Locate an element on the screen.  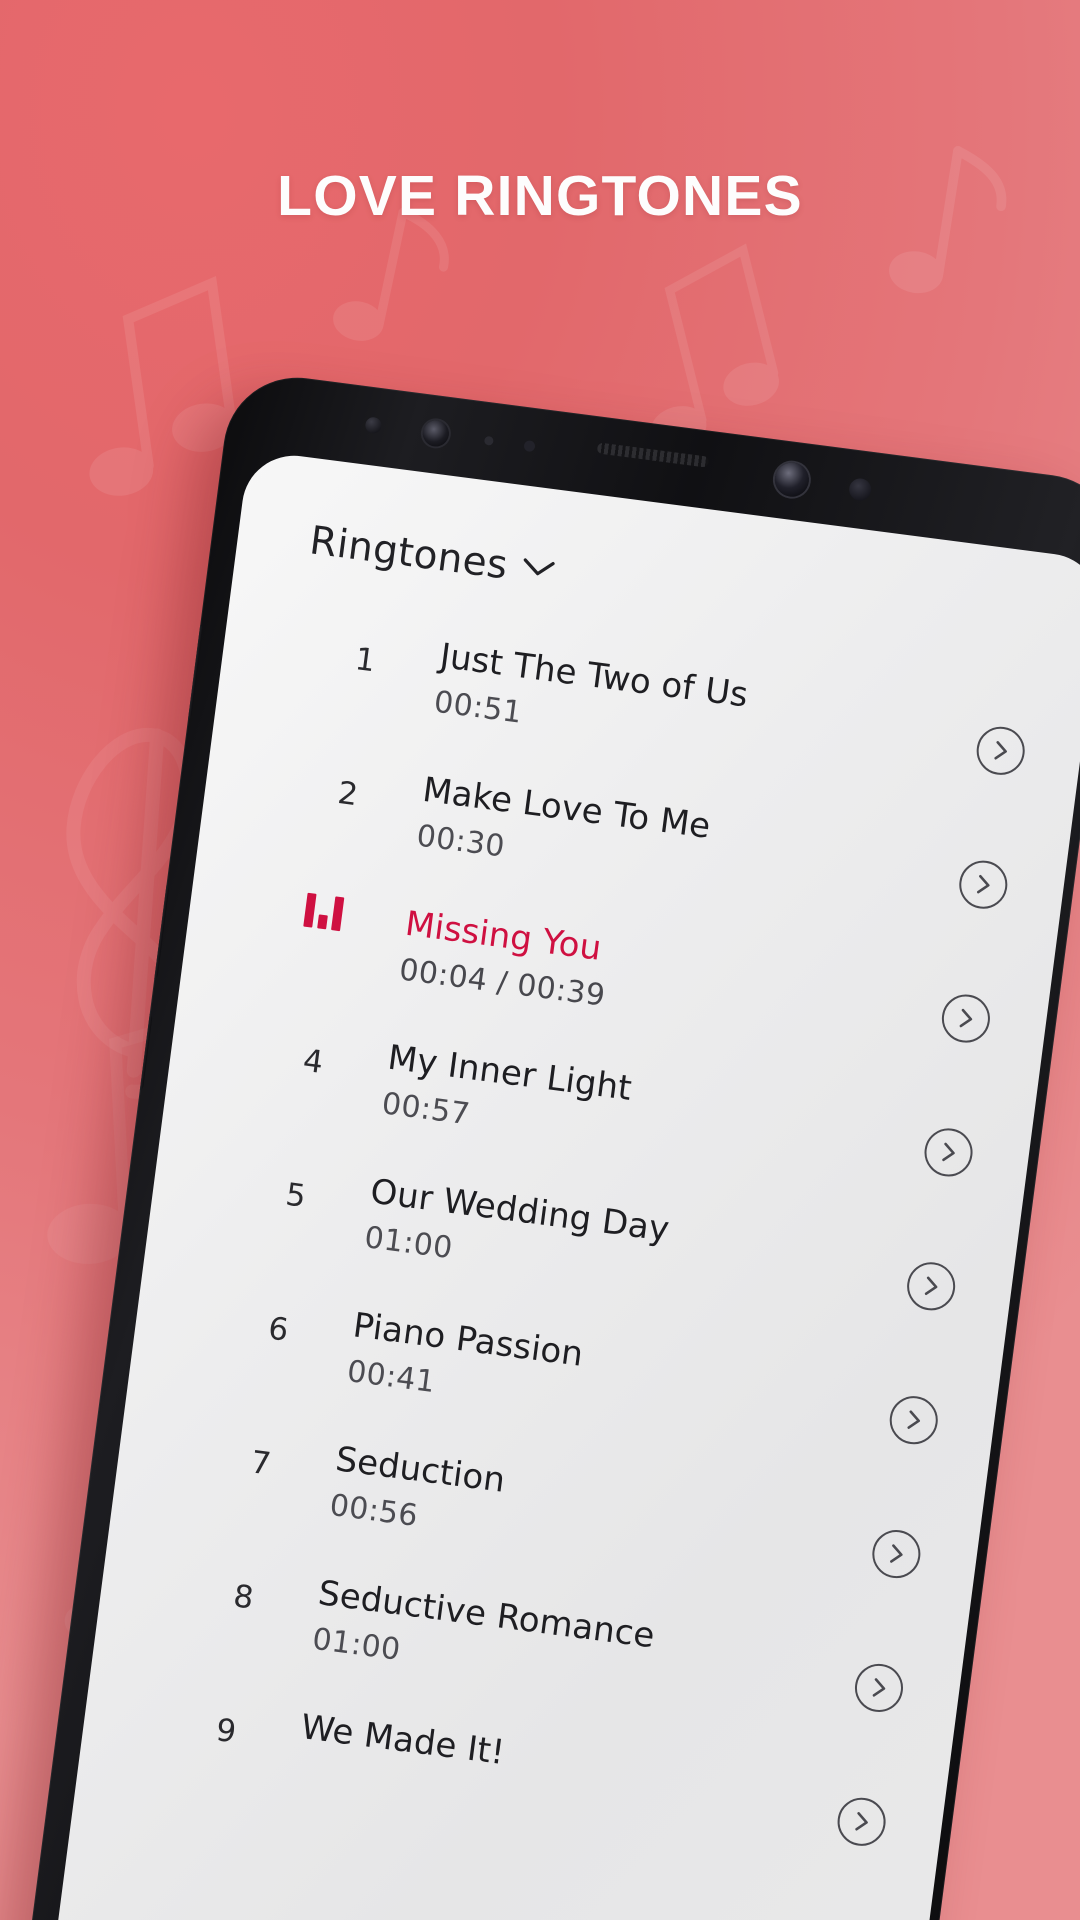
ambient-light-sensor is located at coordinates (860, 489).